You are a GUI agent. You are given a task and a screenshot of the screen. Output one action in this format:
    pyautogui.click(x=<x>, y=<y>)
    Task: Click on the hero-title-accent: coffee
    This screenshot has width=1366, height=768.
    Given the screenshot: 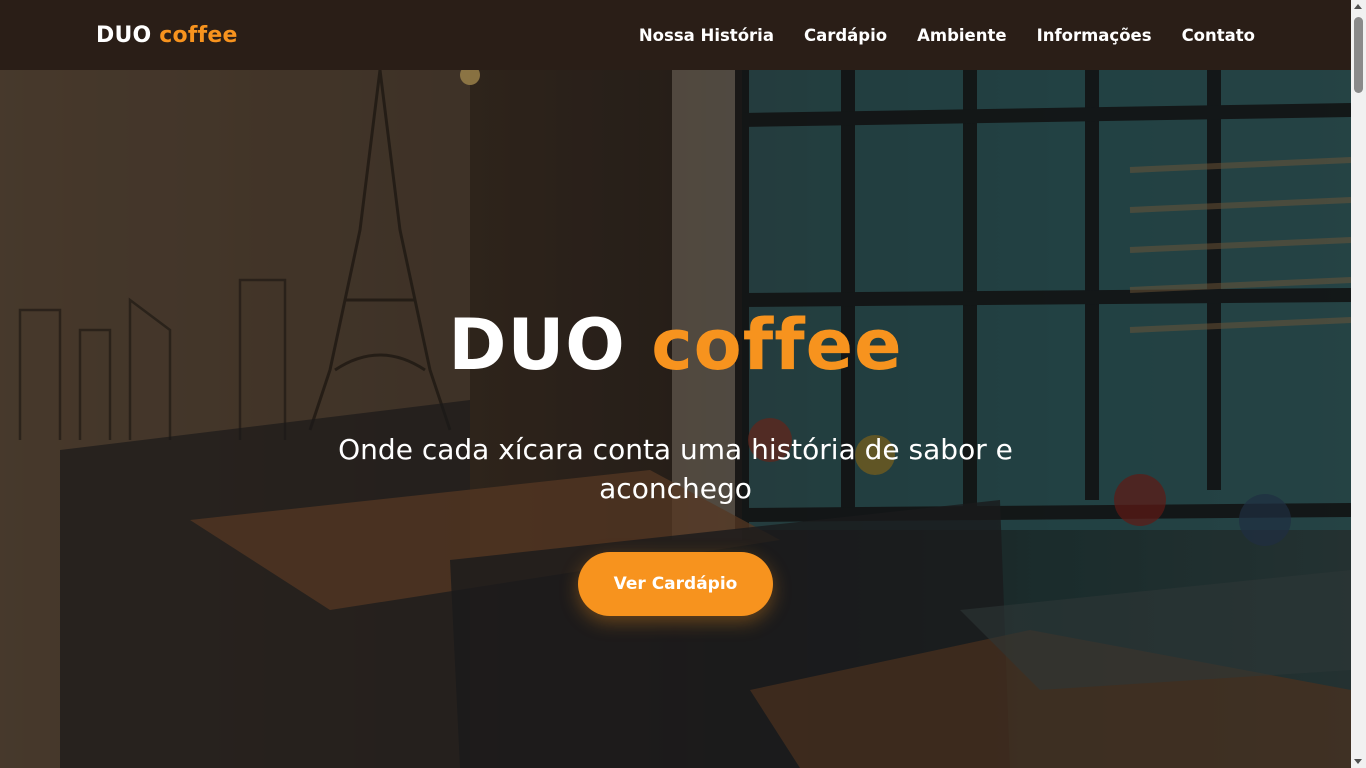 What is the action you would take?
    pyautogui.click(x=777, y=345)
    